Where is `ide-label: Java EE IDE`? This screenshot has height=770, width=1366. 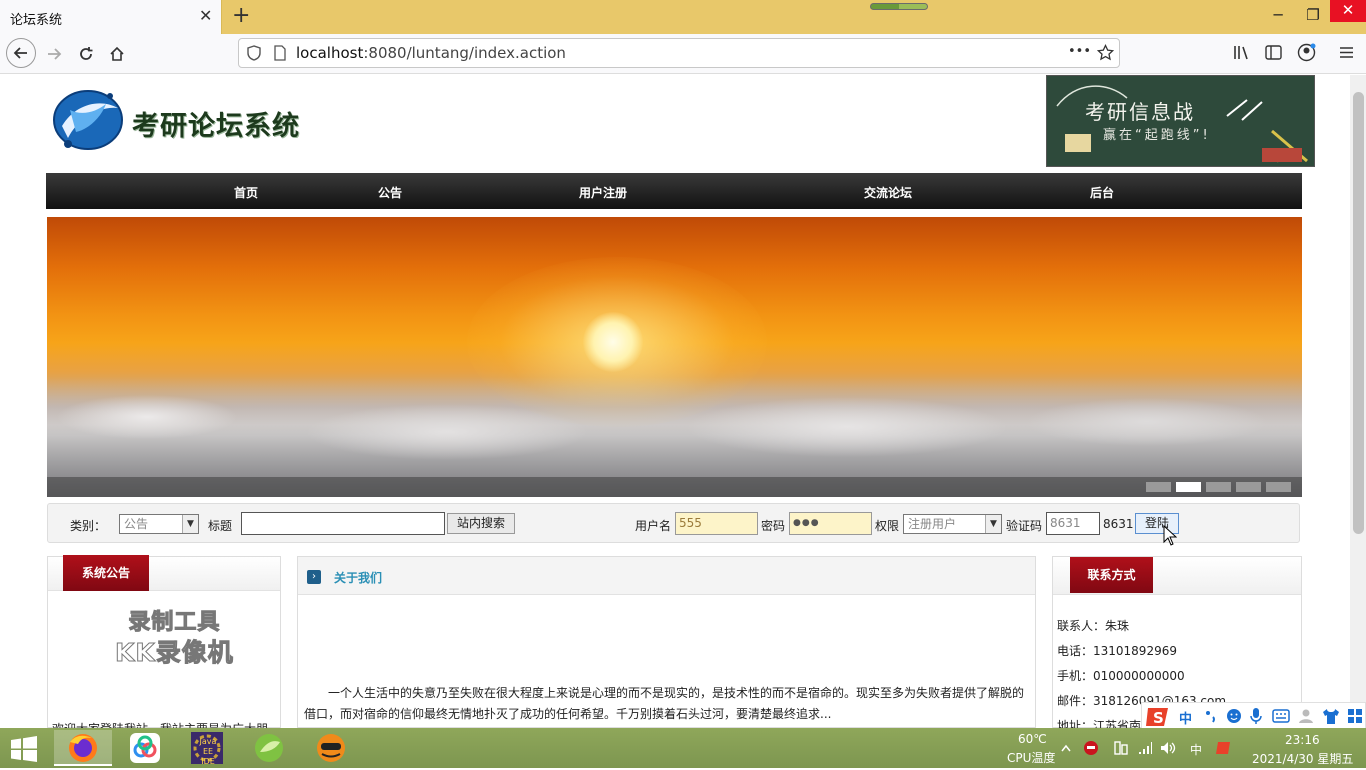
ide-label: Java EE IDE is located at coordinates (208, 751).